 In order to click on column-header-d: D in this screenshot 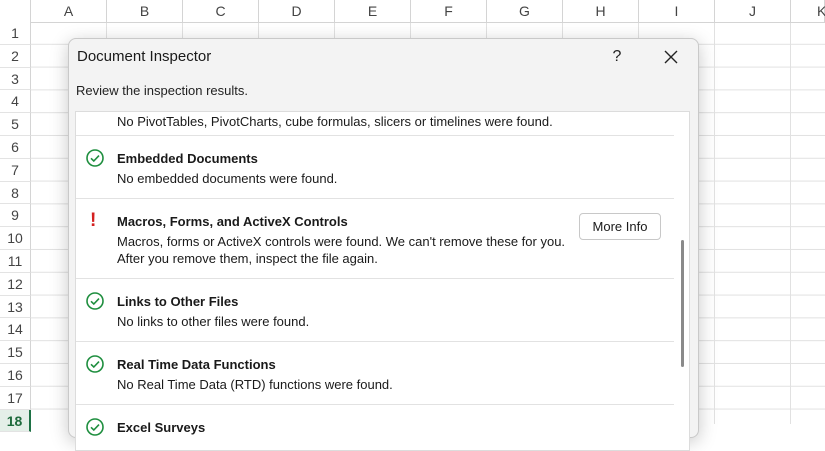, I will do `click(297, 11)`.